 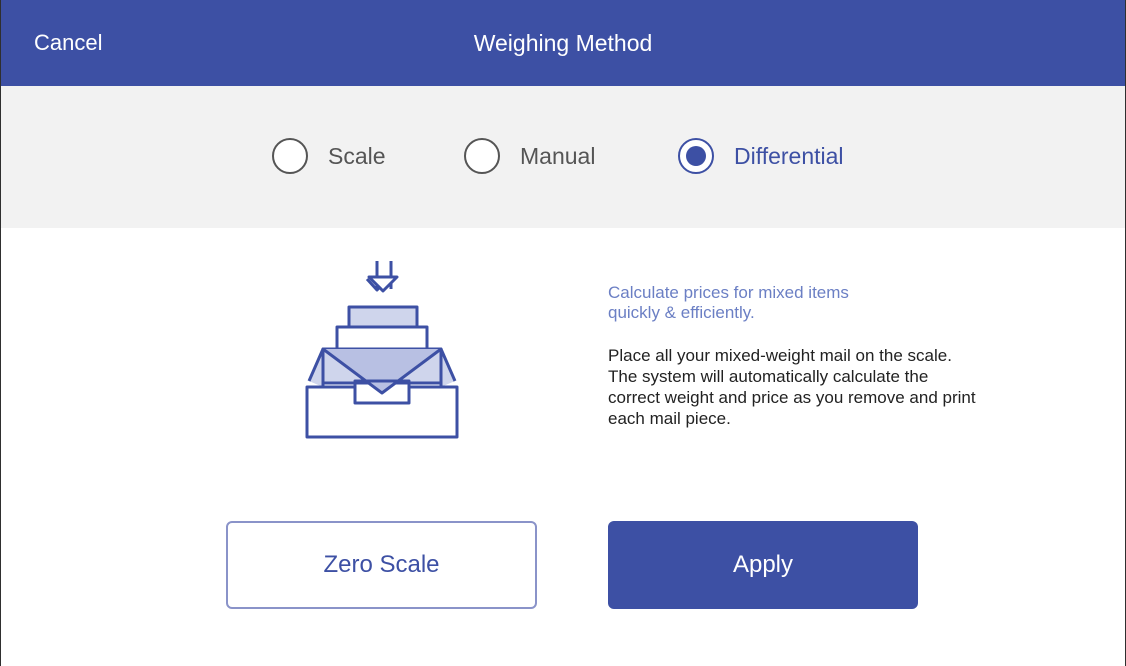 I want to click on radio-option-differential: Differential, so click(x=761, y=156).